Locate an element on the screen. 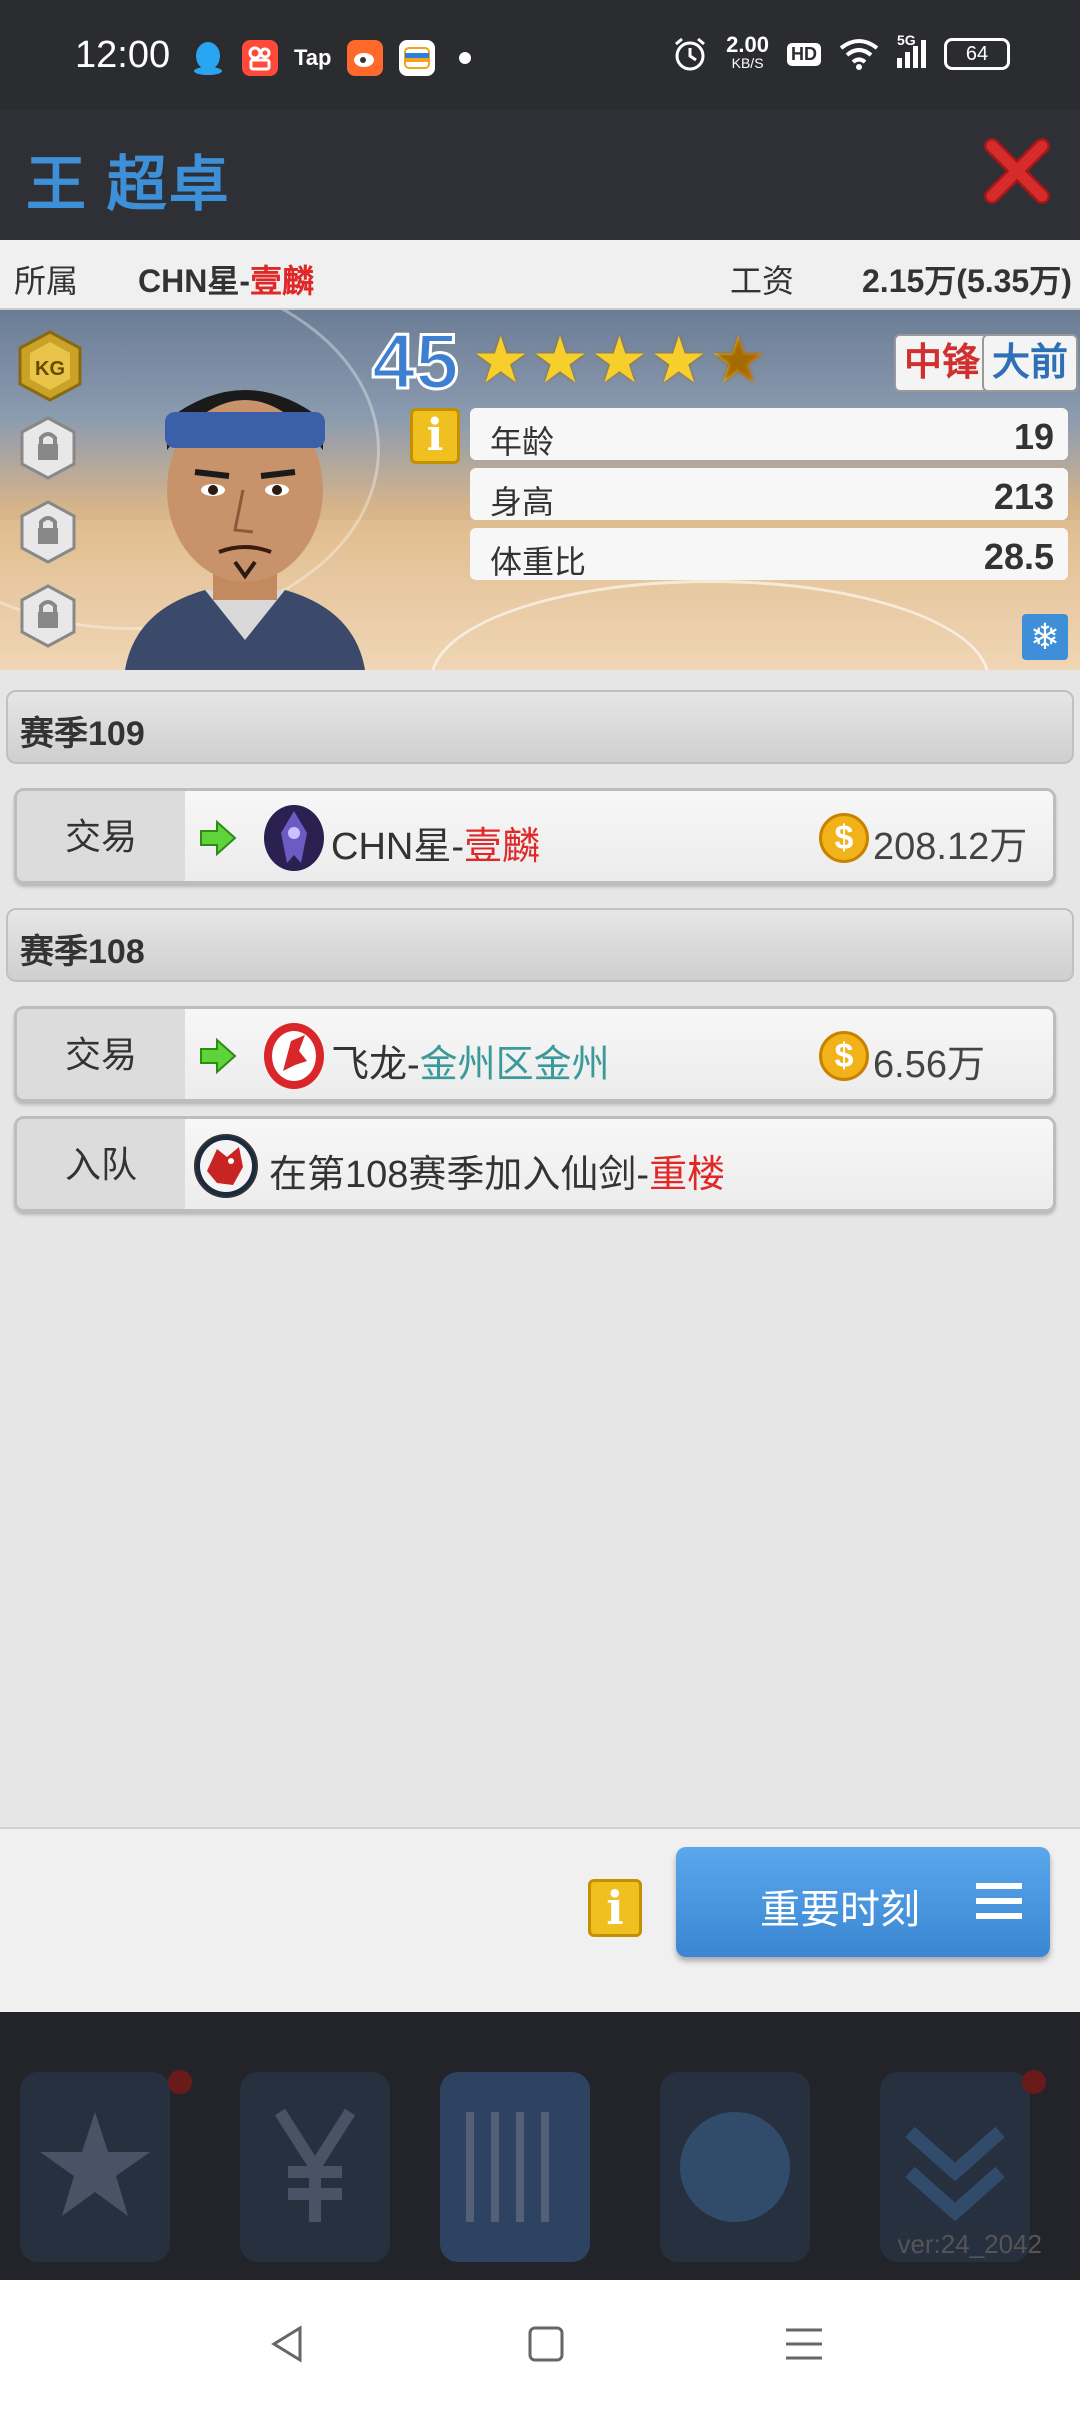 The width and height of the screenshot is (1080, 2412). qq-icon is located at coordinates (208, 58).